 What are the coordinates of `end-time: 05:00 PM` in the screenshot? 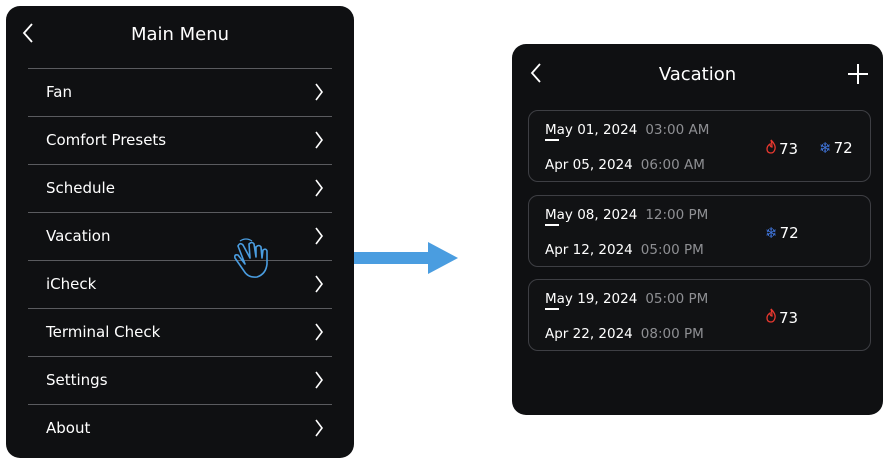 It's located at (672, 250).